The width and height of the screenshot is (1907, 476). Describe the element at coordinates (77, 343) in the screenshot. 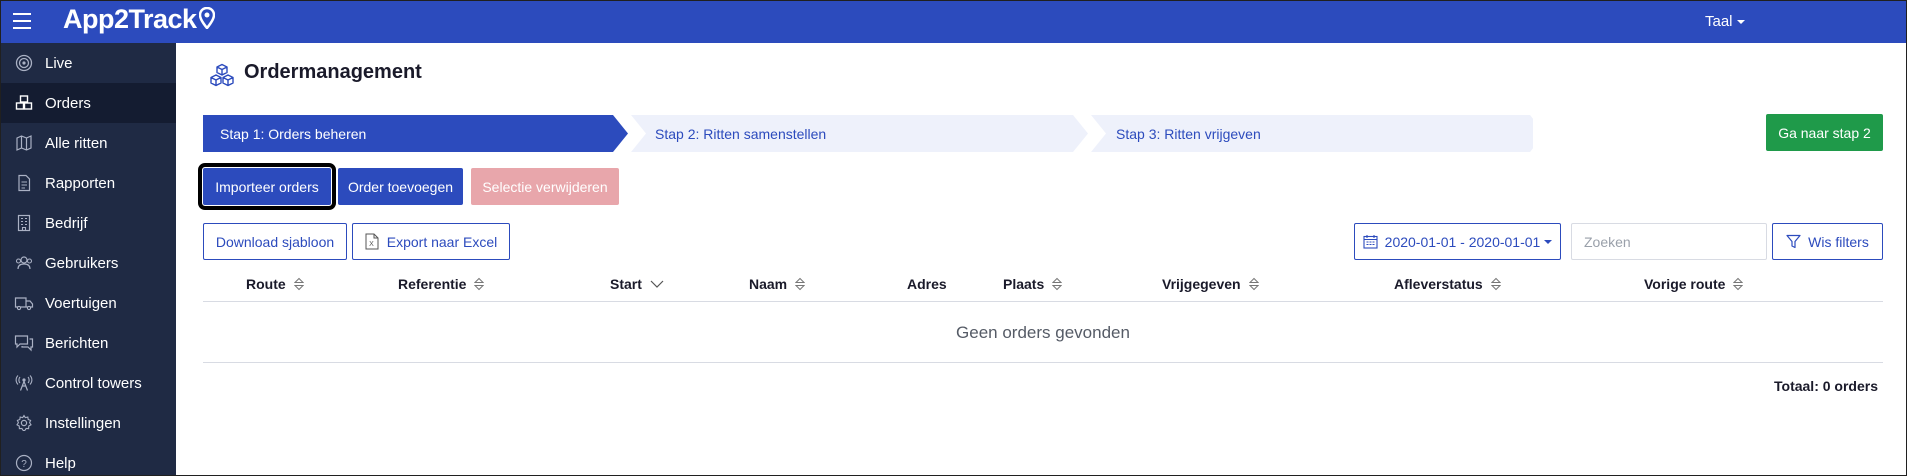

I see `sidebar-item-label: Berichten` at that location.